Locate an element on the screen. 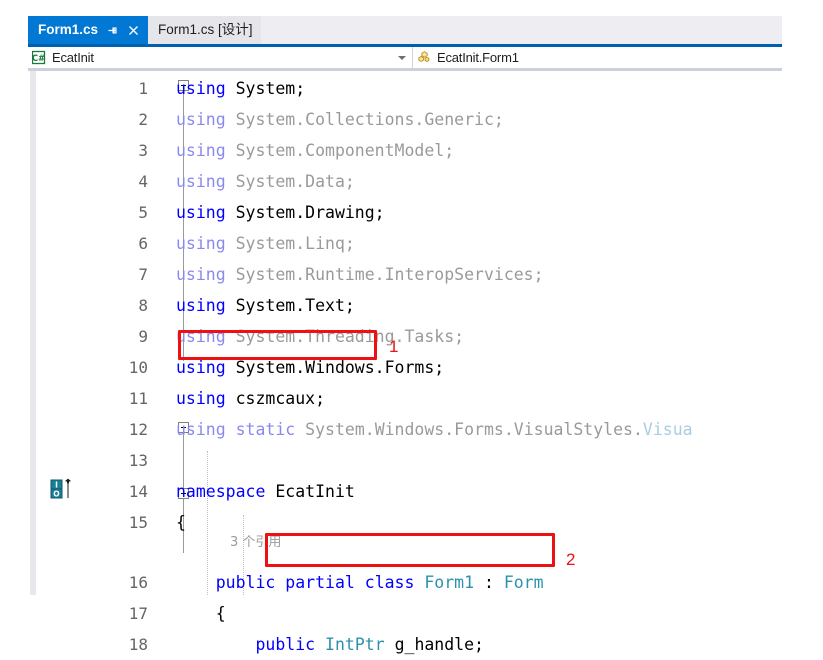 The image size is (823, 660). code-line-text: public IntPtr g_handle; is located at coordinates (499, 644).